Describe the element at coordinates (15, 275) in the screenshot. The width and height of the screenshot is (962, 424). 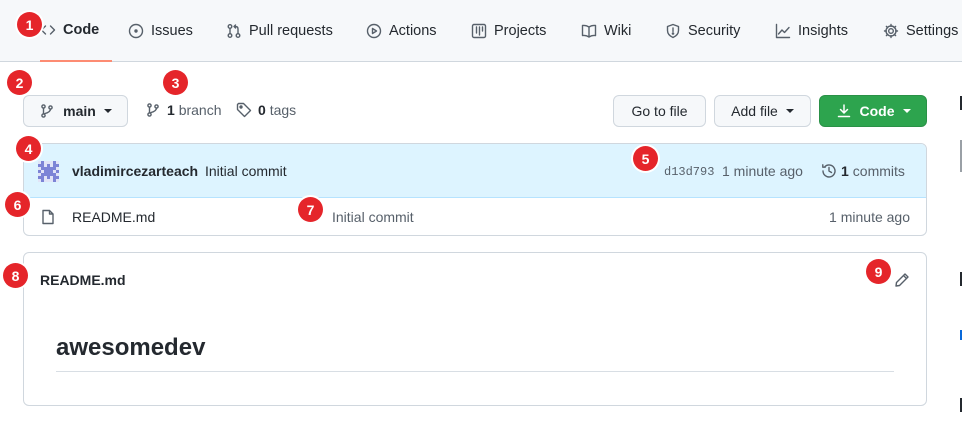
I see `annotation-badge: 8` at that location.